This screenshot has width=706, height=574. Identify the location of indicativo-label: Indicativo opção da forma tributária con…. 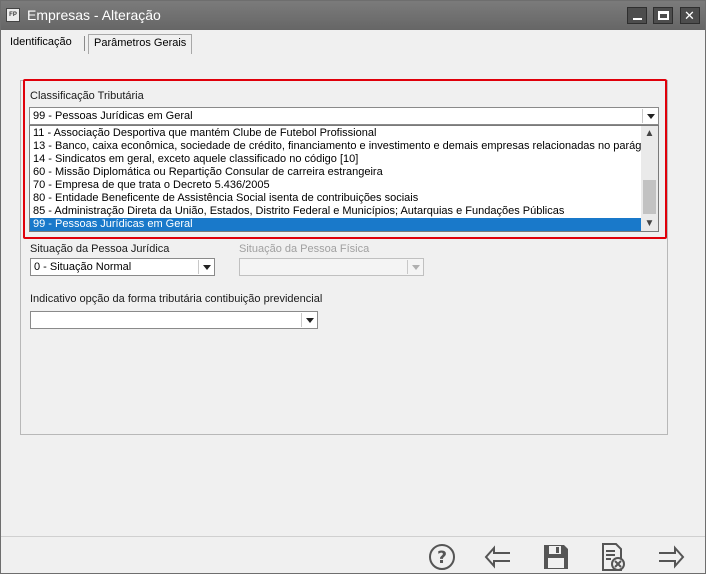
(176, 299).